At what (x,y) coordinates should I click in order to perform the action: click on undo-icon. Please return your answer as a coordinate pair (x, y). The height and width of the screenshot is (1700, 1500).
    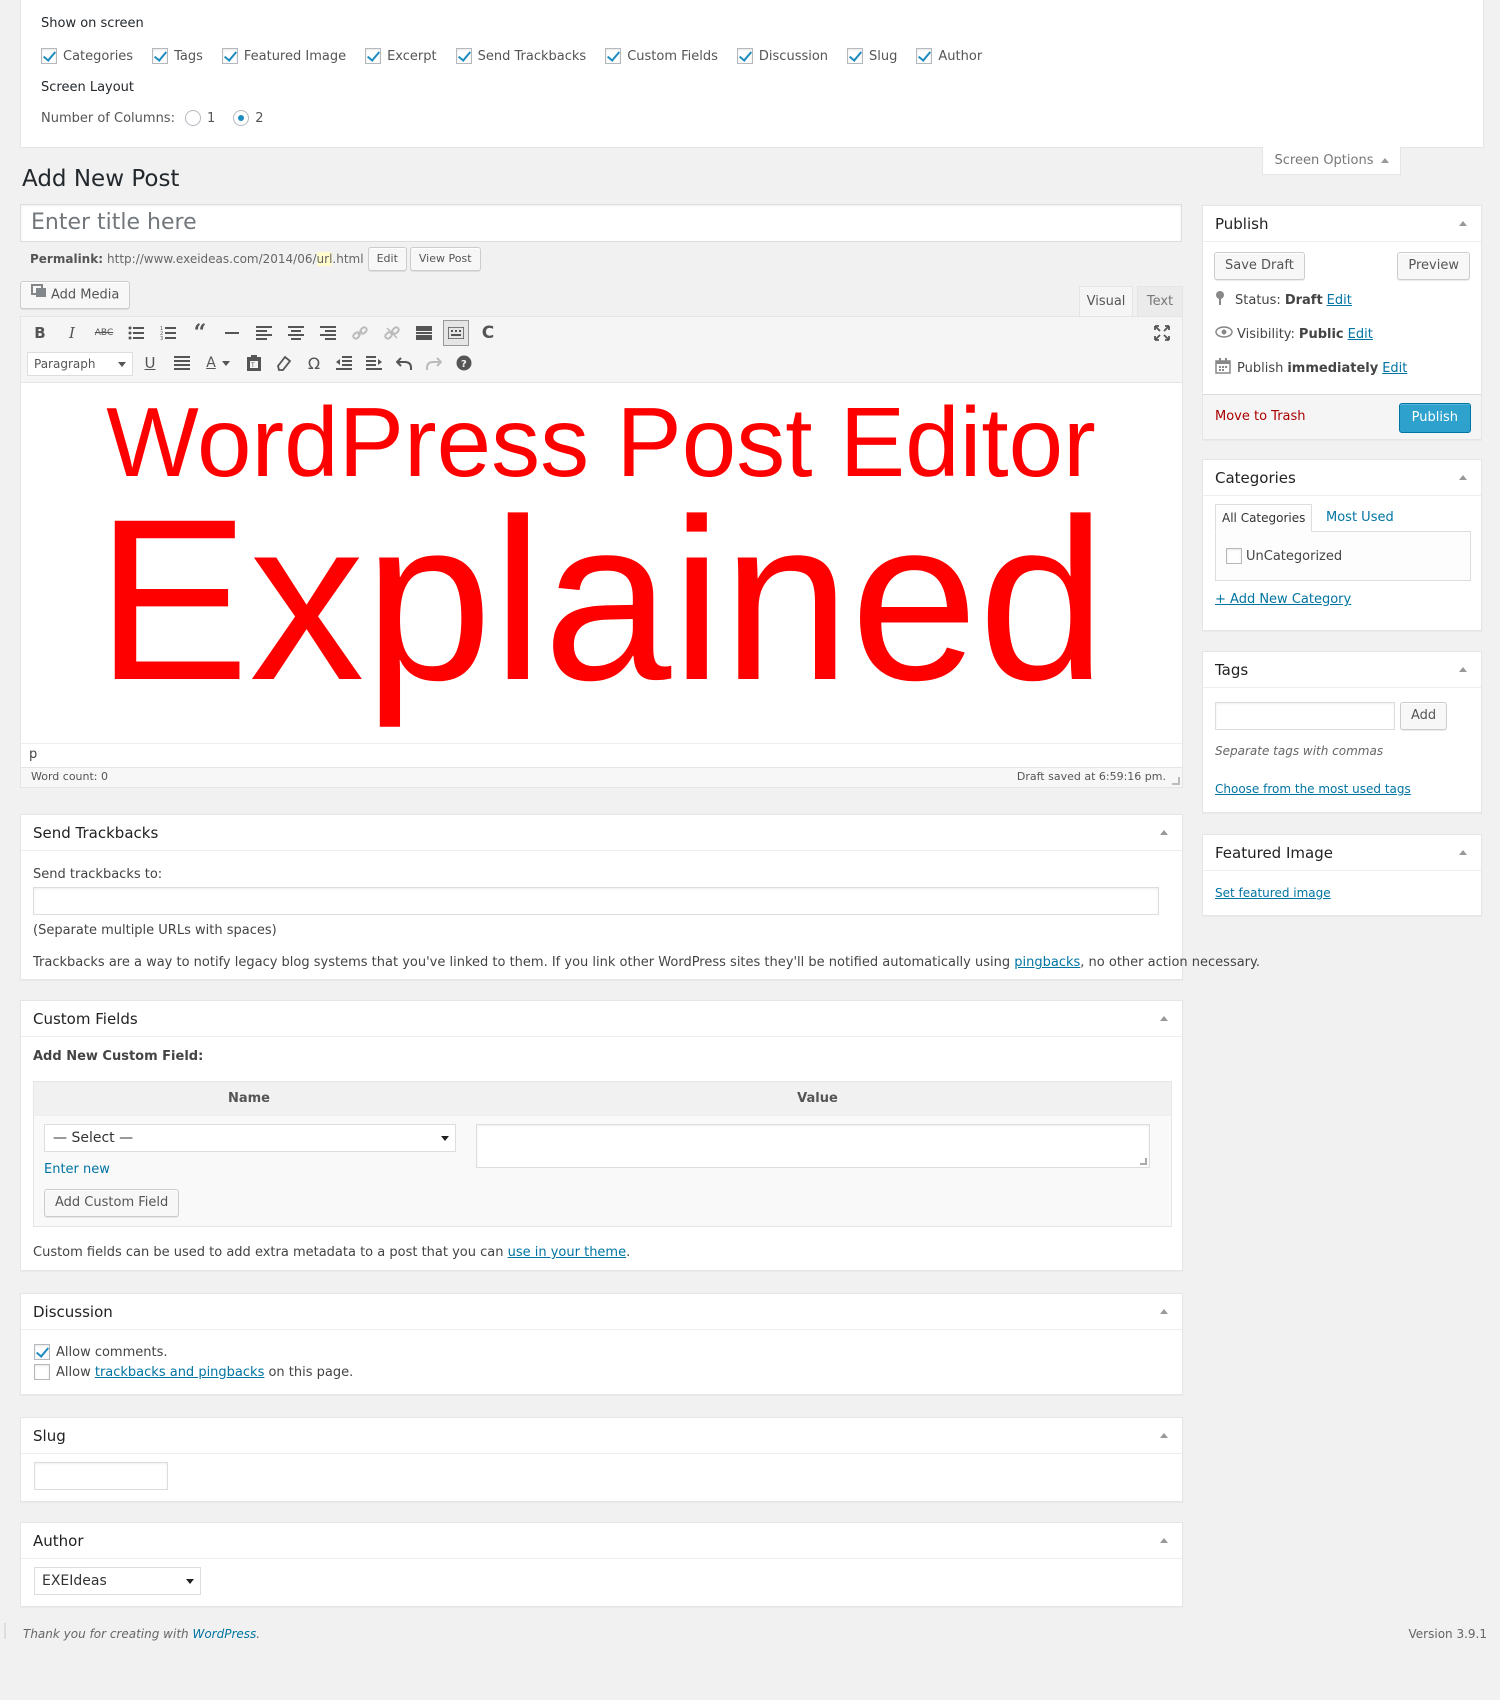
    Looking at the image, I should click on (404, 363).